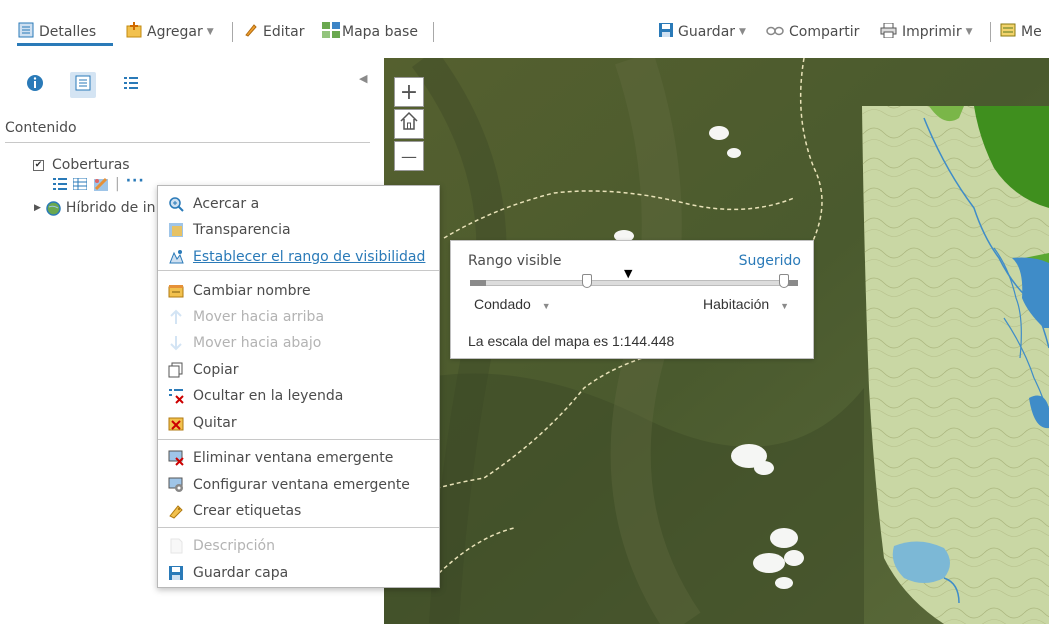 This screenshot has width=1049, height=624. Describe the element at coordinates (176, 546) in the screenshot. I see `description-icon` at that location.